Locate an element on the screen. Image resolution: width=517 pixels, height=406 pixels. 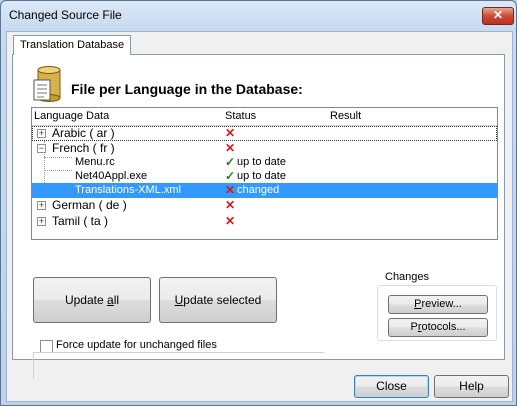
tree-row-net40appl: Net40Appl.exe ✓ up to date is located at coordinates (264, 176).